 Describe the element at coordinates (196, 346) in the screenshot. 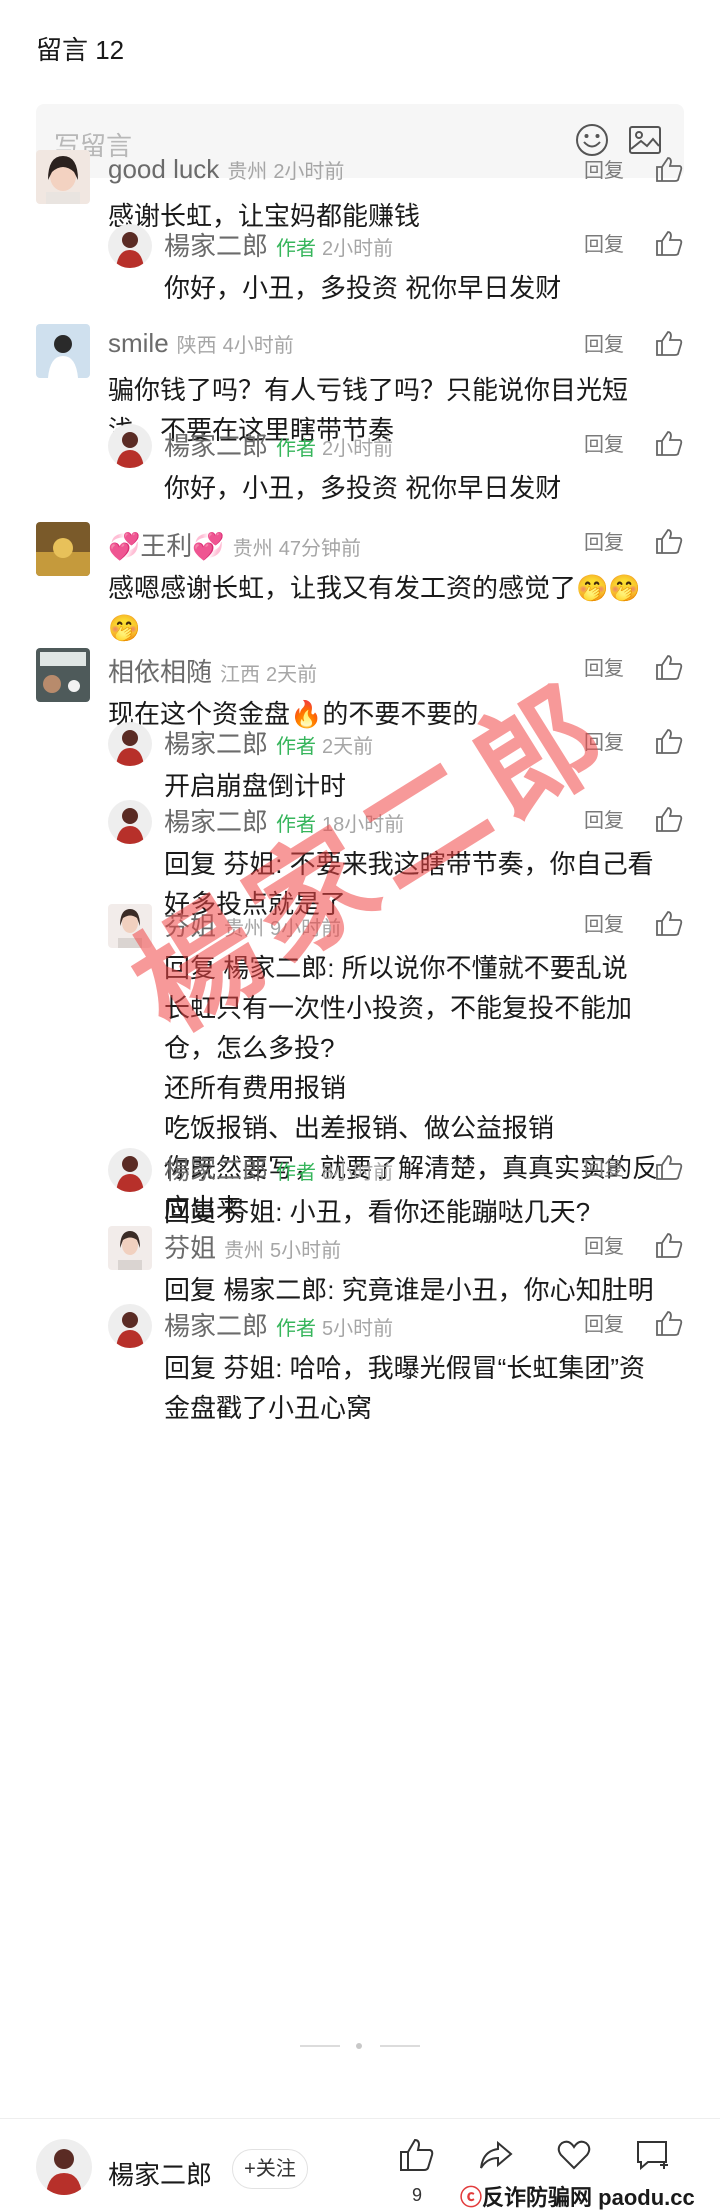

I see `commenter-location: 陕西` at that location.